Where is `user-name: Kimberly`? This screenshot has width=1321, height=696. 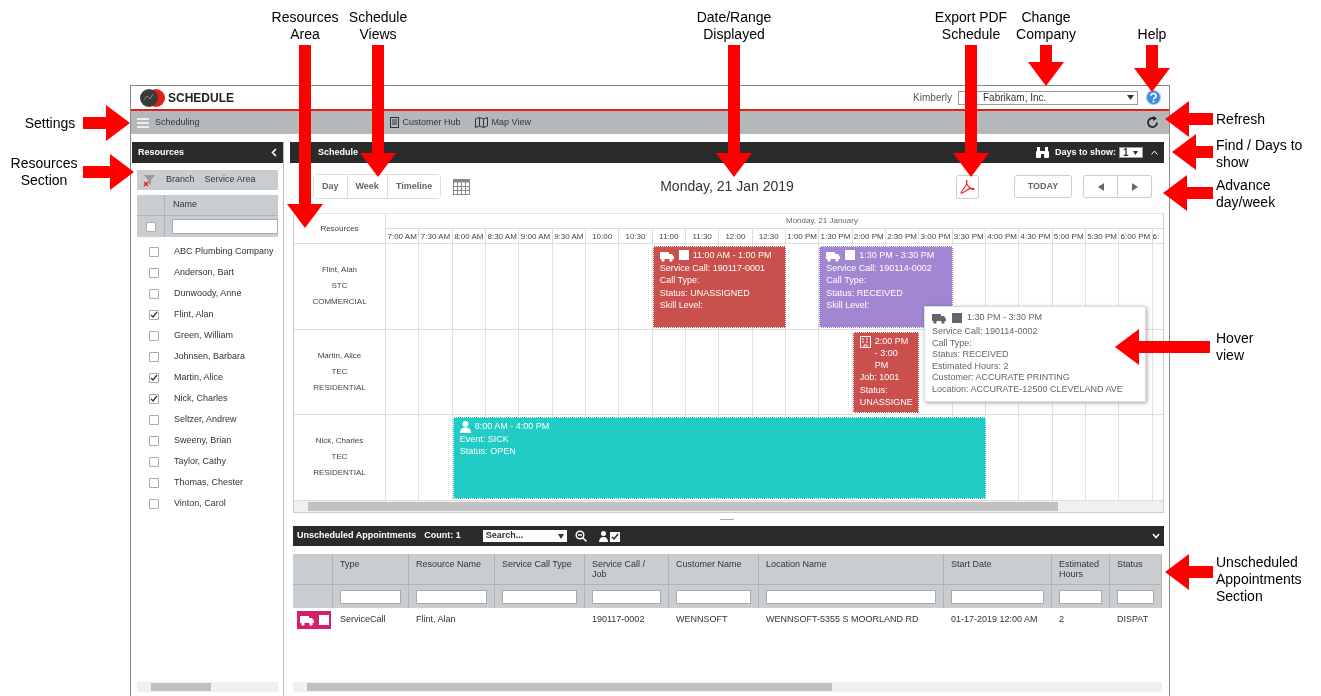
user-name: Kimberly is located at coordinates (932, 98).